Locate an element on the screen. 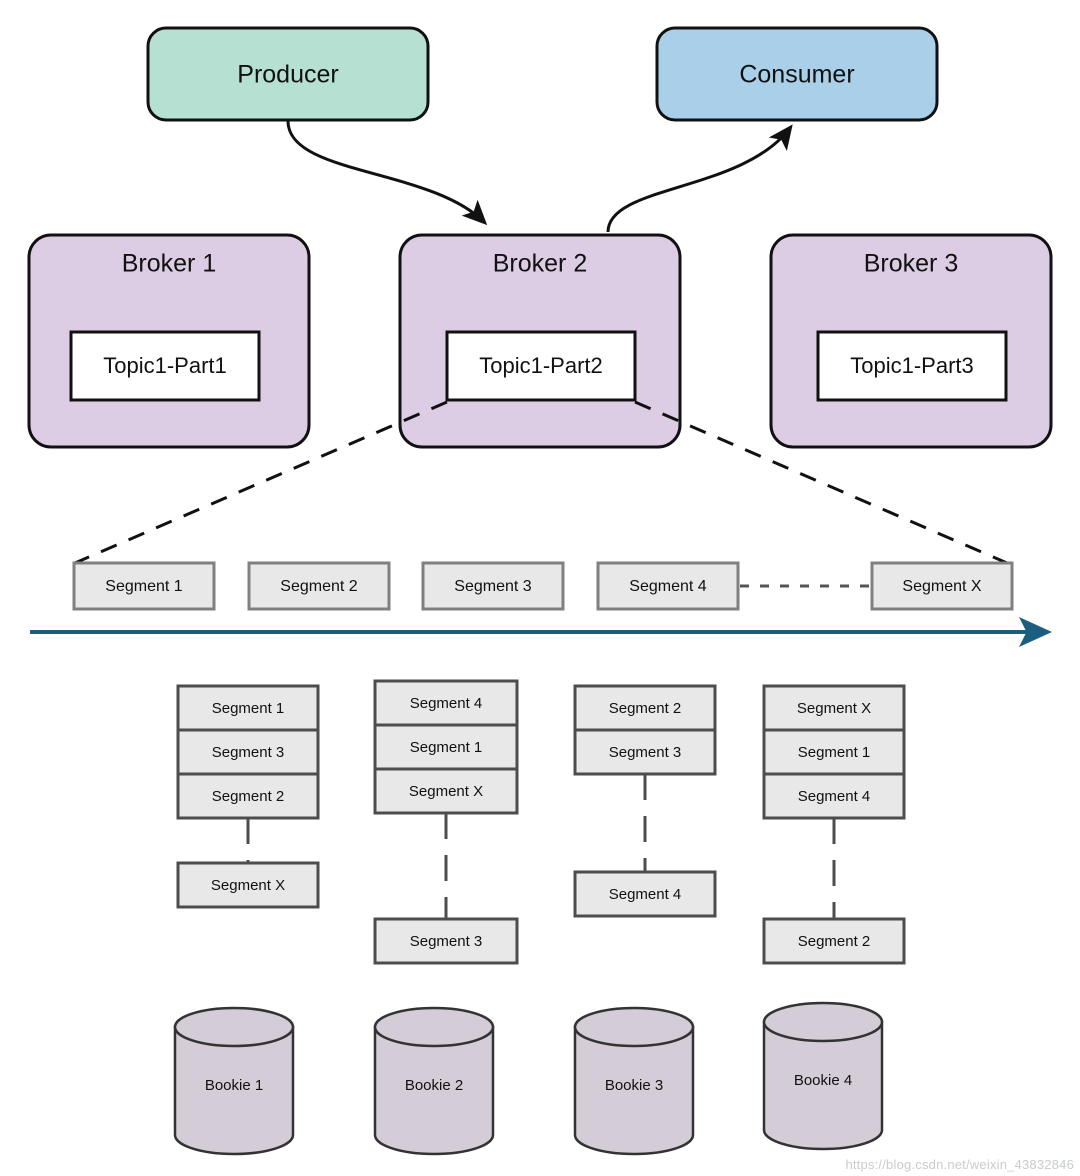 The height and width of the screenshot is (1176, 1080). bookie-label-3: Bookie 3 is located at coordinates (634, 1085).